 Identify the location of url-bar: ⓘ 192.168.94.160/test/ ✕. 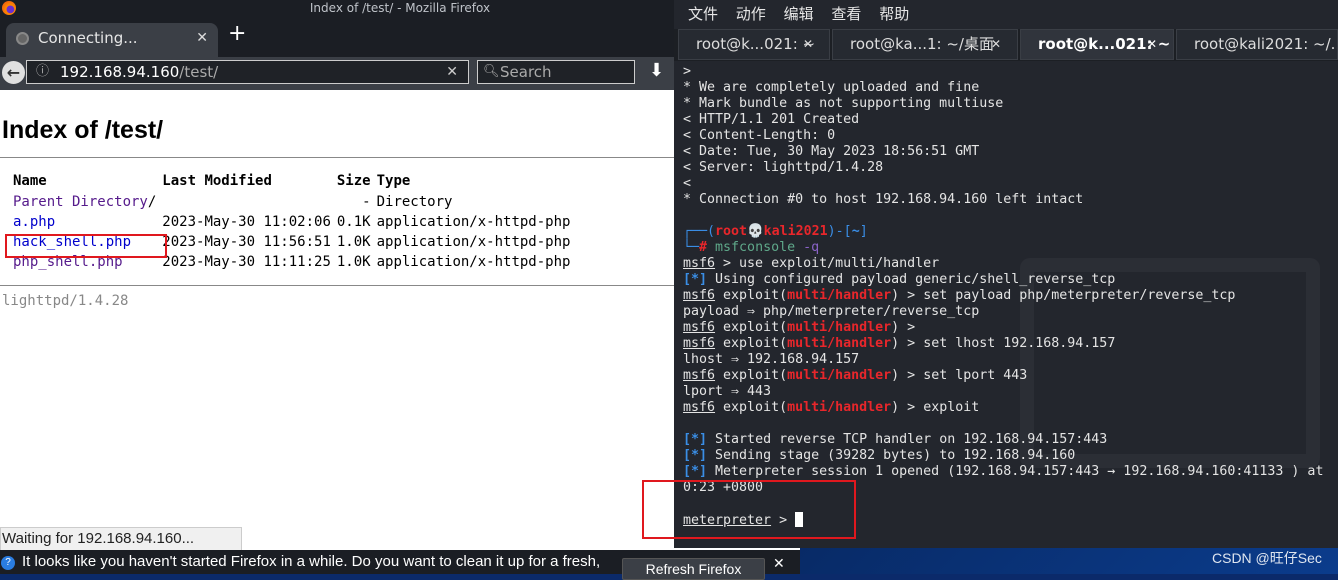
(247, 72).